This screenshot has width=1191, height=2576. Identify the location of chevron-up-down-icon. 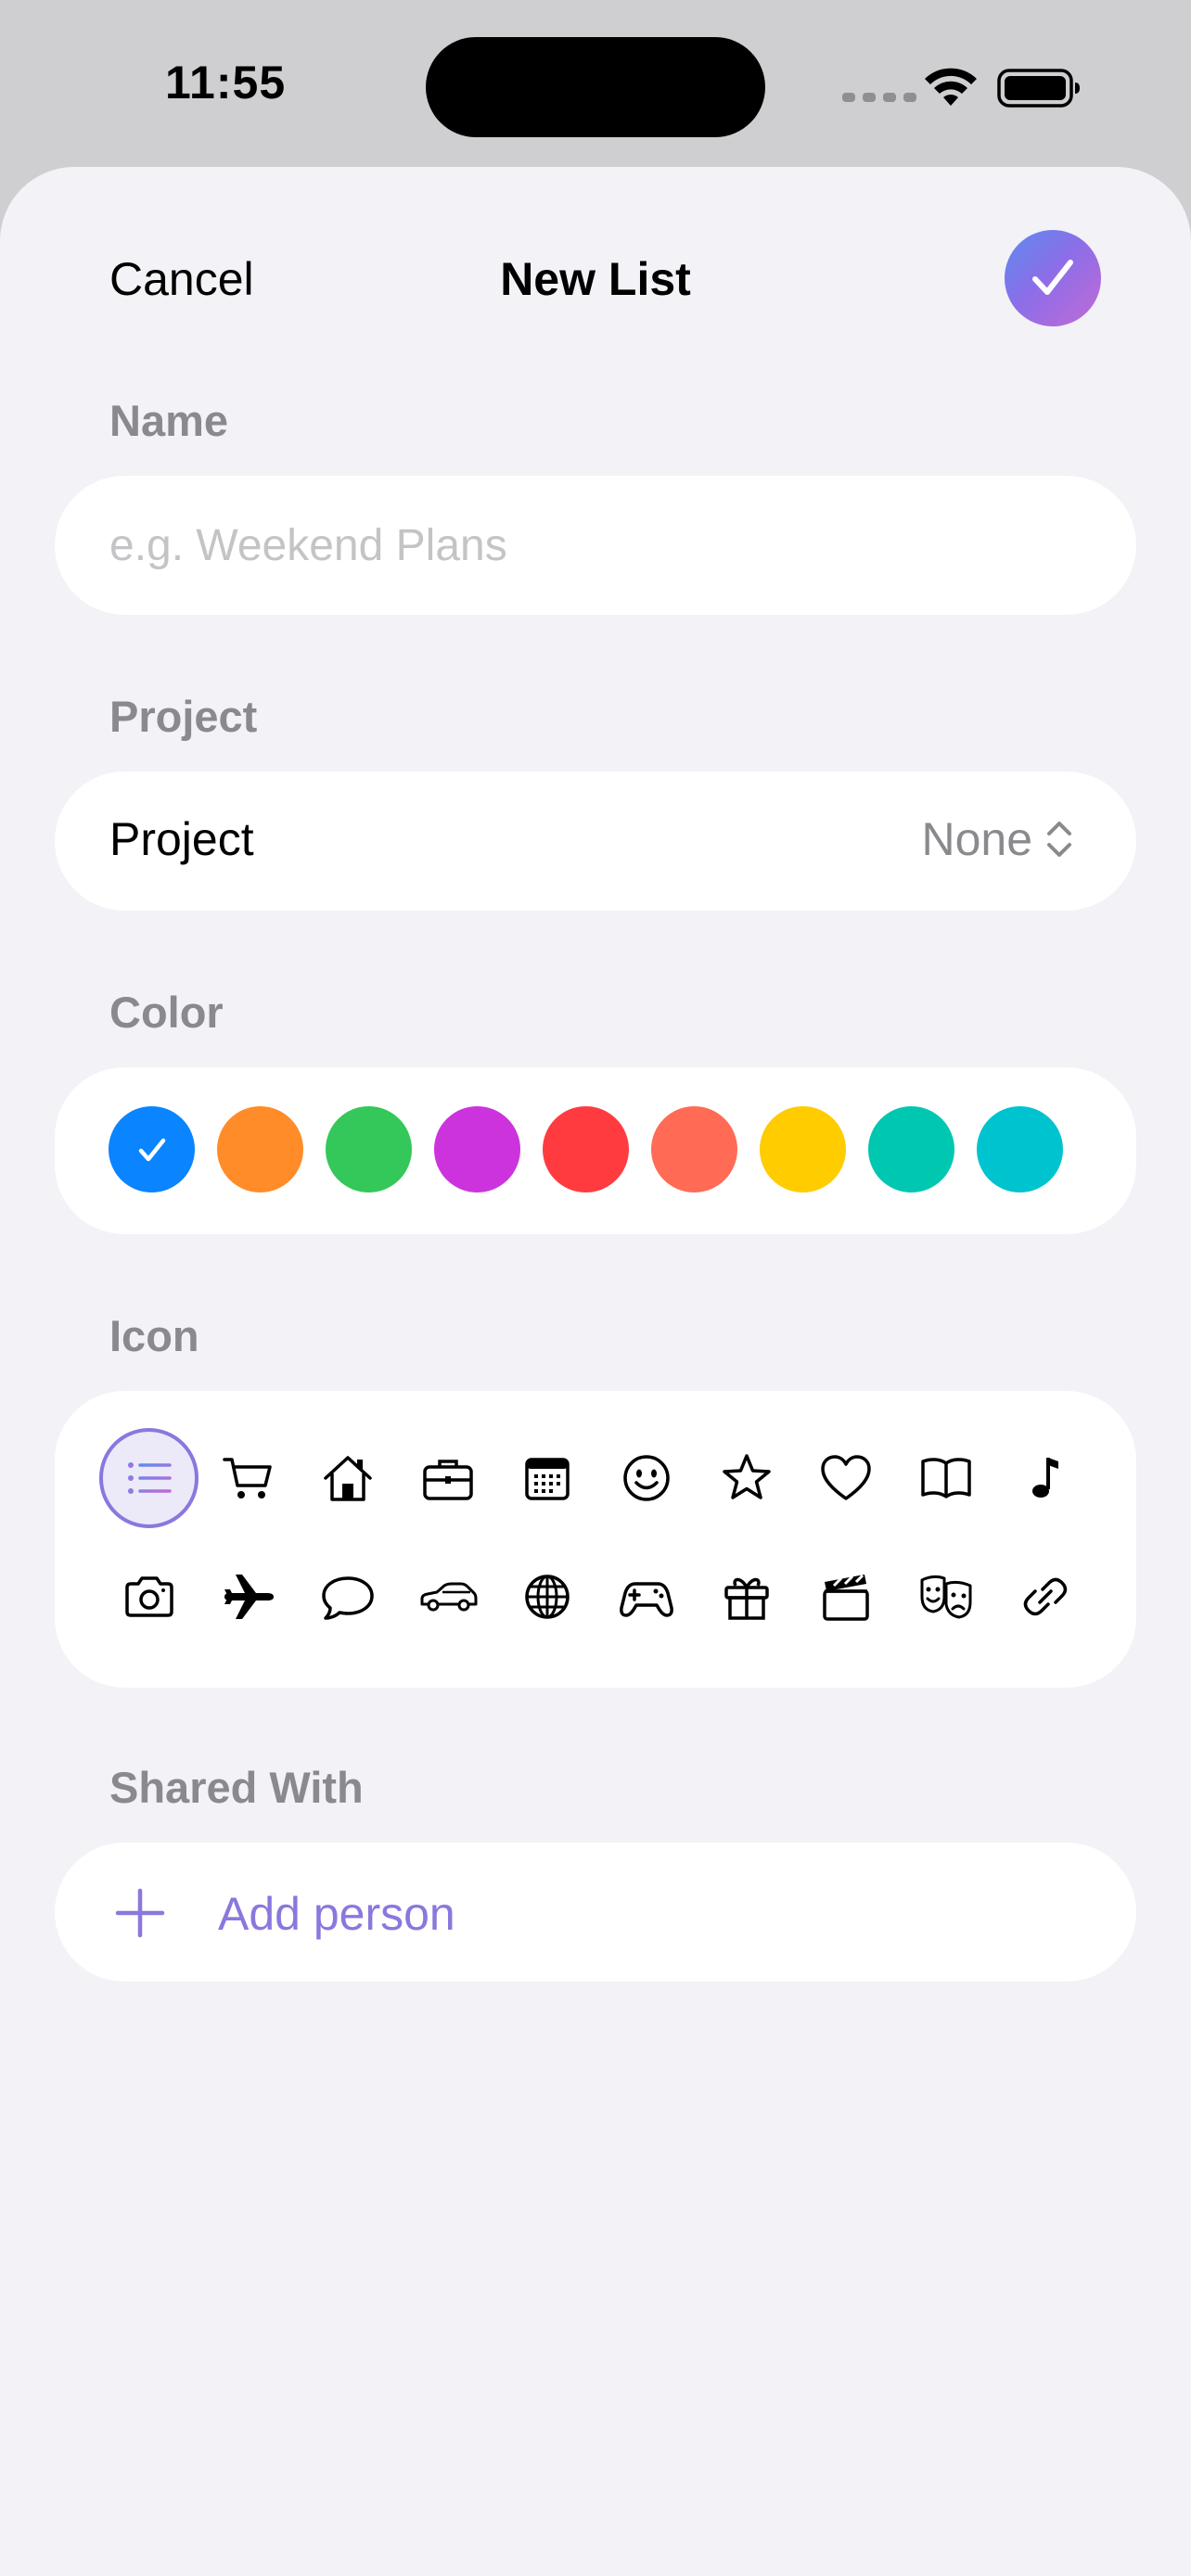
(1059, 839).